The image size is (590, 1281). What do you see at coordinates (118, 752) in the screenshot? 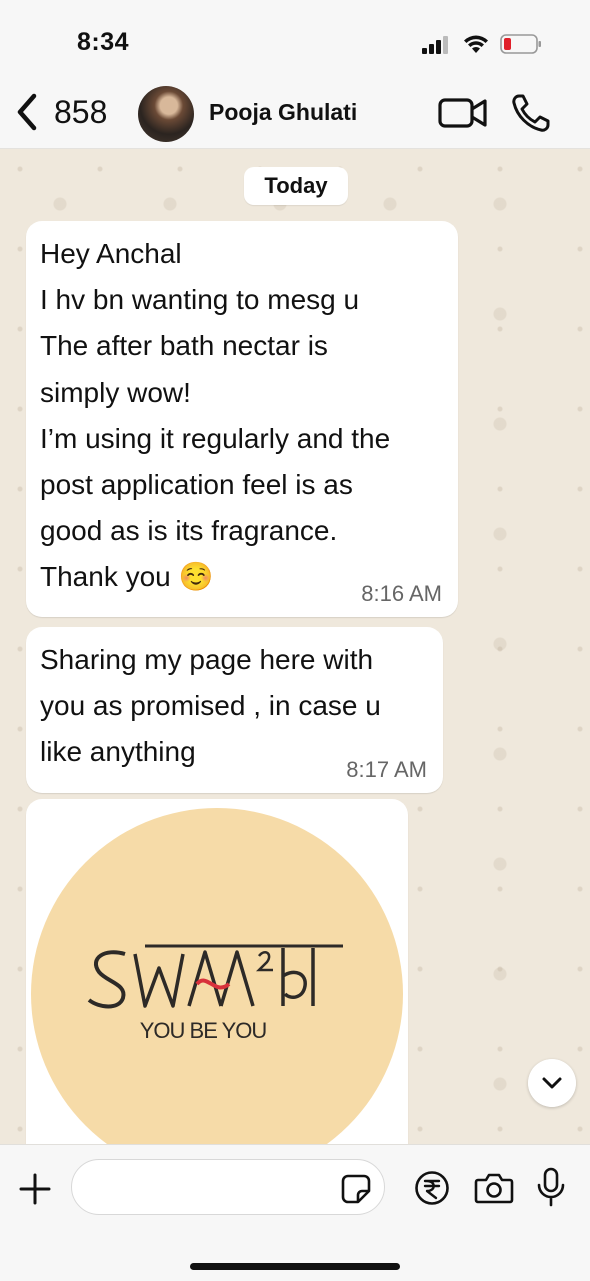
I see `message-line: like anything` at bounding box center [118, 752].